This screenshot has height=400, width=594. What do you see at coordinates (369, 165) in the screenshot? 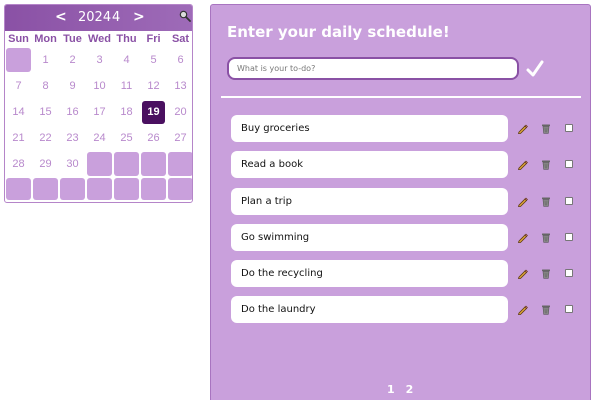
I see `todo-text: Read a book` at bounding box center [369, 165].